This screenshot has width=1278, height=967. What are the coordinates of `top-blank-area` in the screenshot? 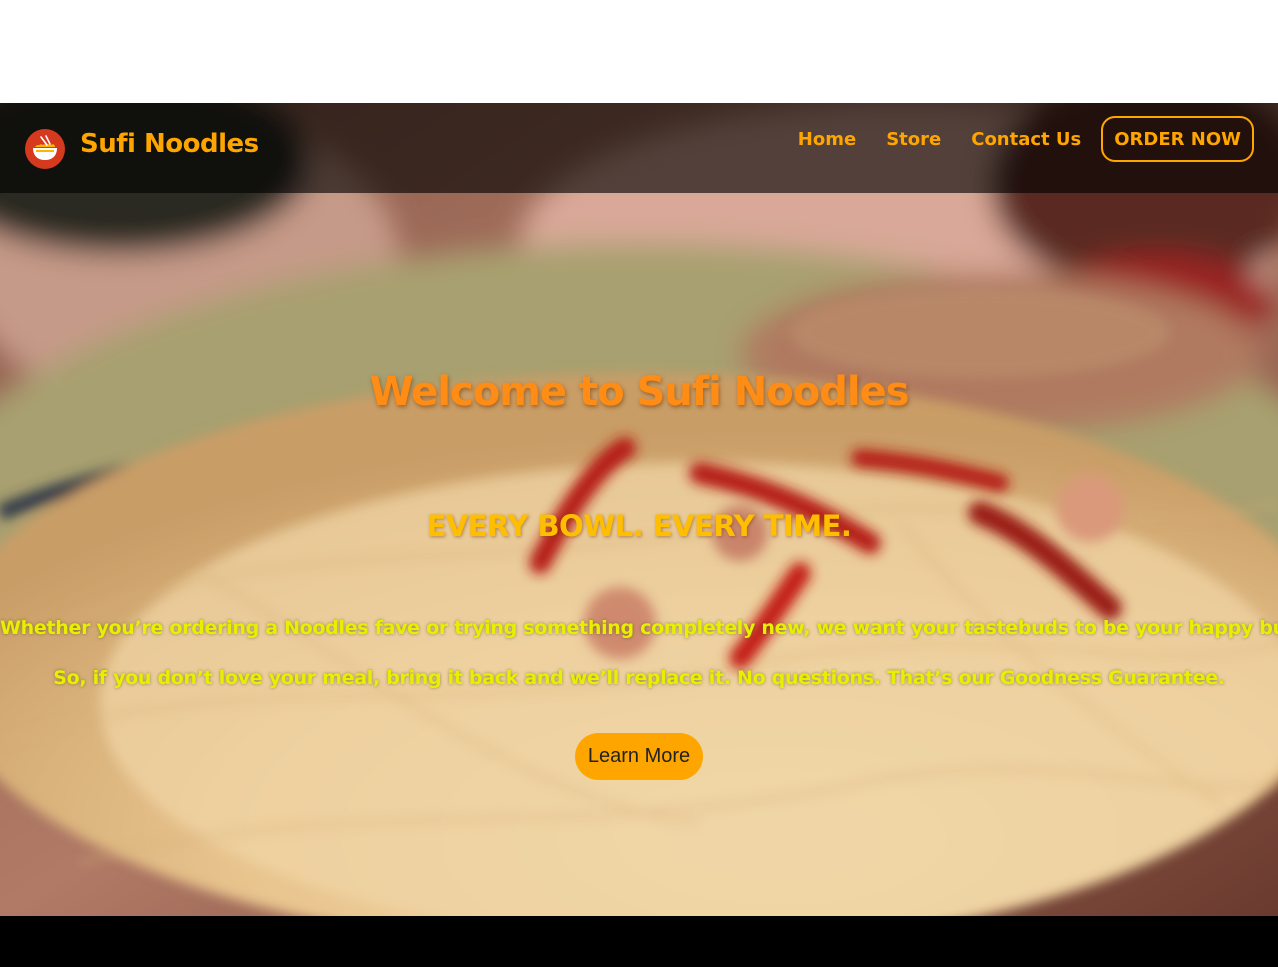 It's located at (639, 51).